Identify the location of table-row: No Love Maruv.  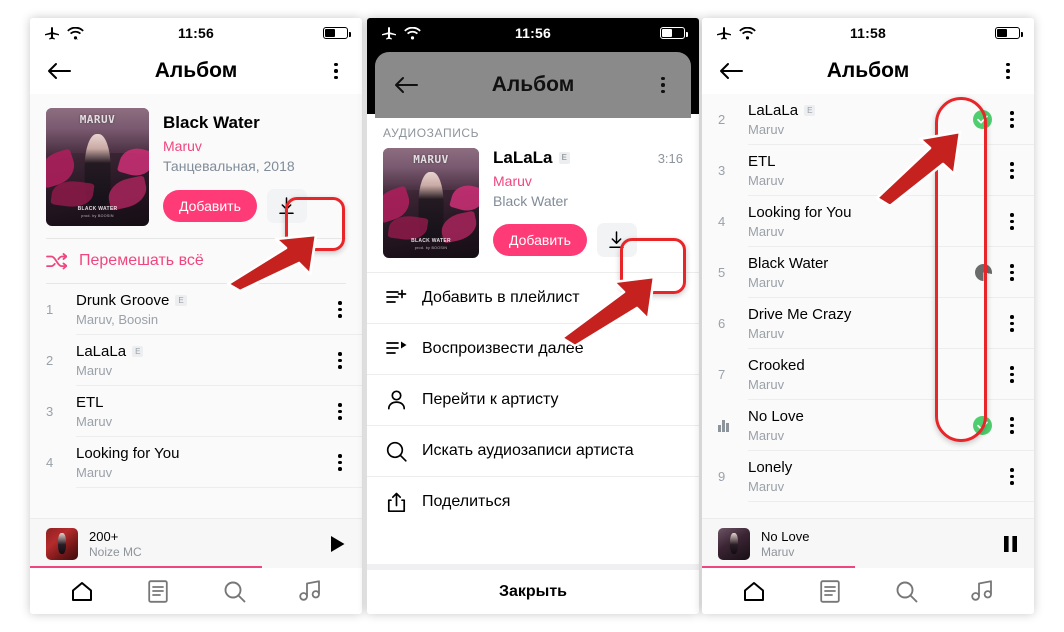
(868, 425).